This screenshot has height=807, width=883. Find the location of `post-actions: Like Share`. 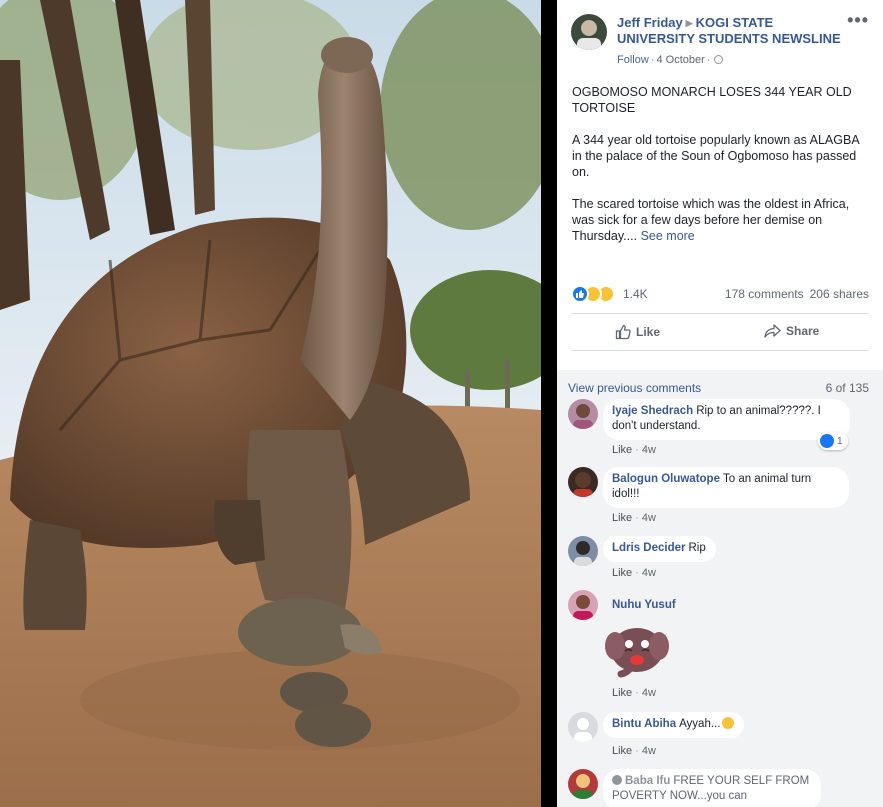

post-actions: Like Share is located at coordinates (720, 332).